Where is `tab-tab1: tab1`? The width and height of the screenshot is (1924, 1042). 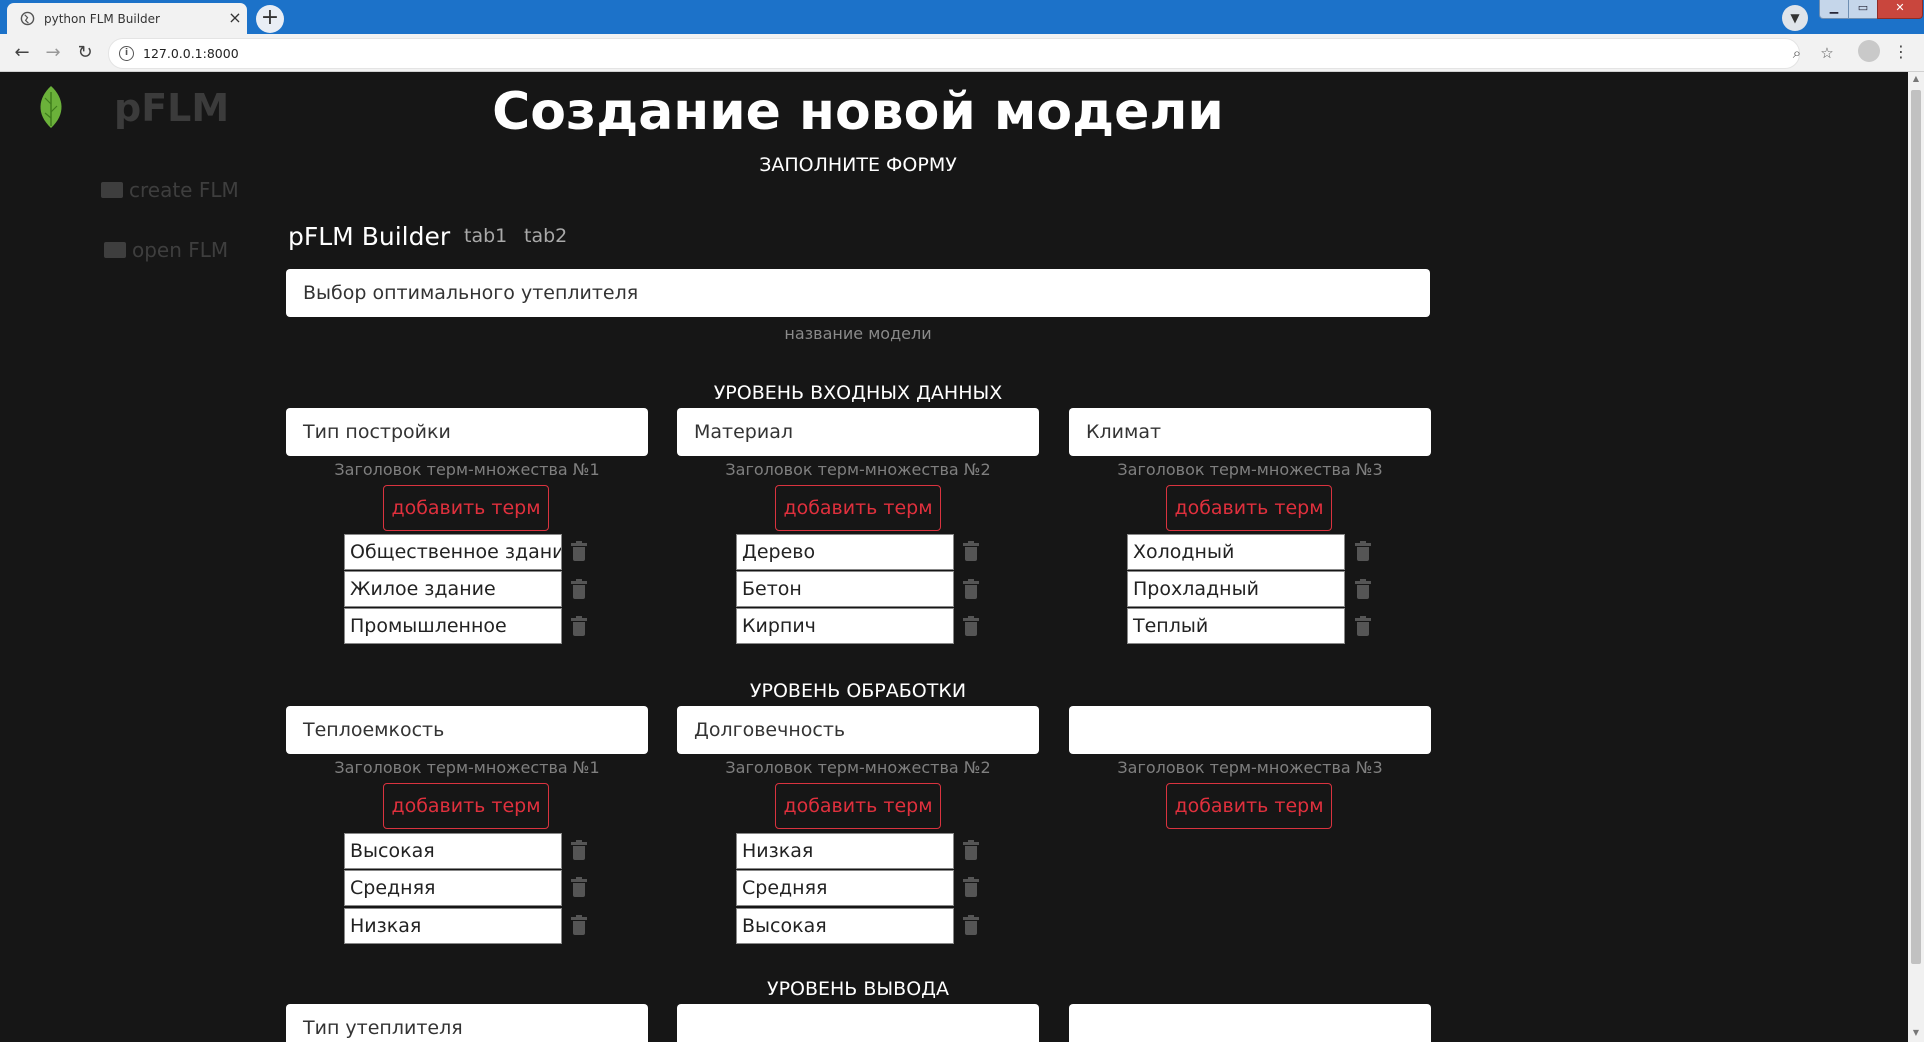
tab-tab1: tab1 is located at coordinates (485, 236).